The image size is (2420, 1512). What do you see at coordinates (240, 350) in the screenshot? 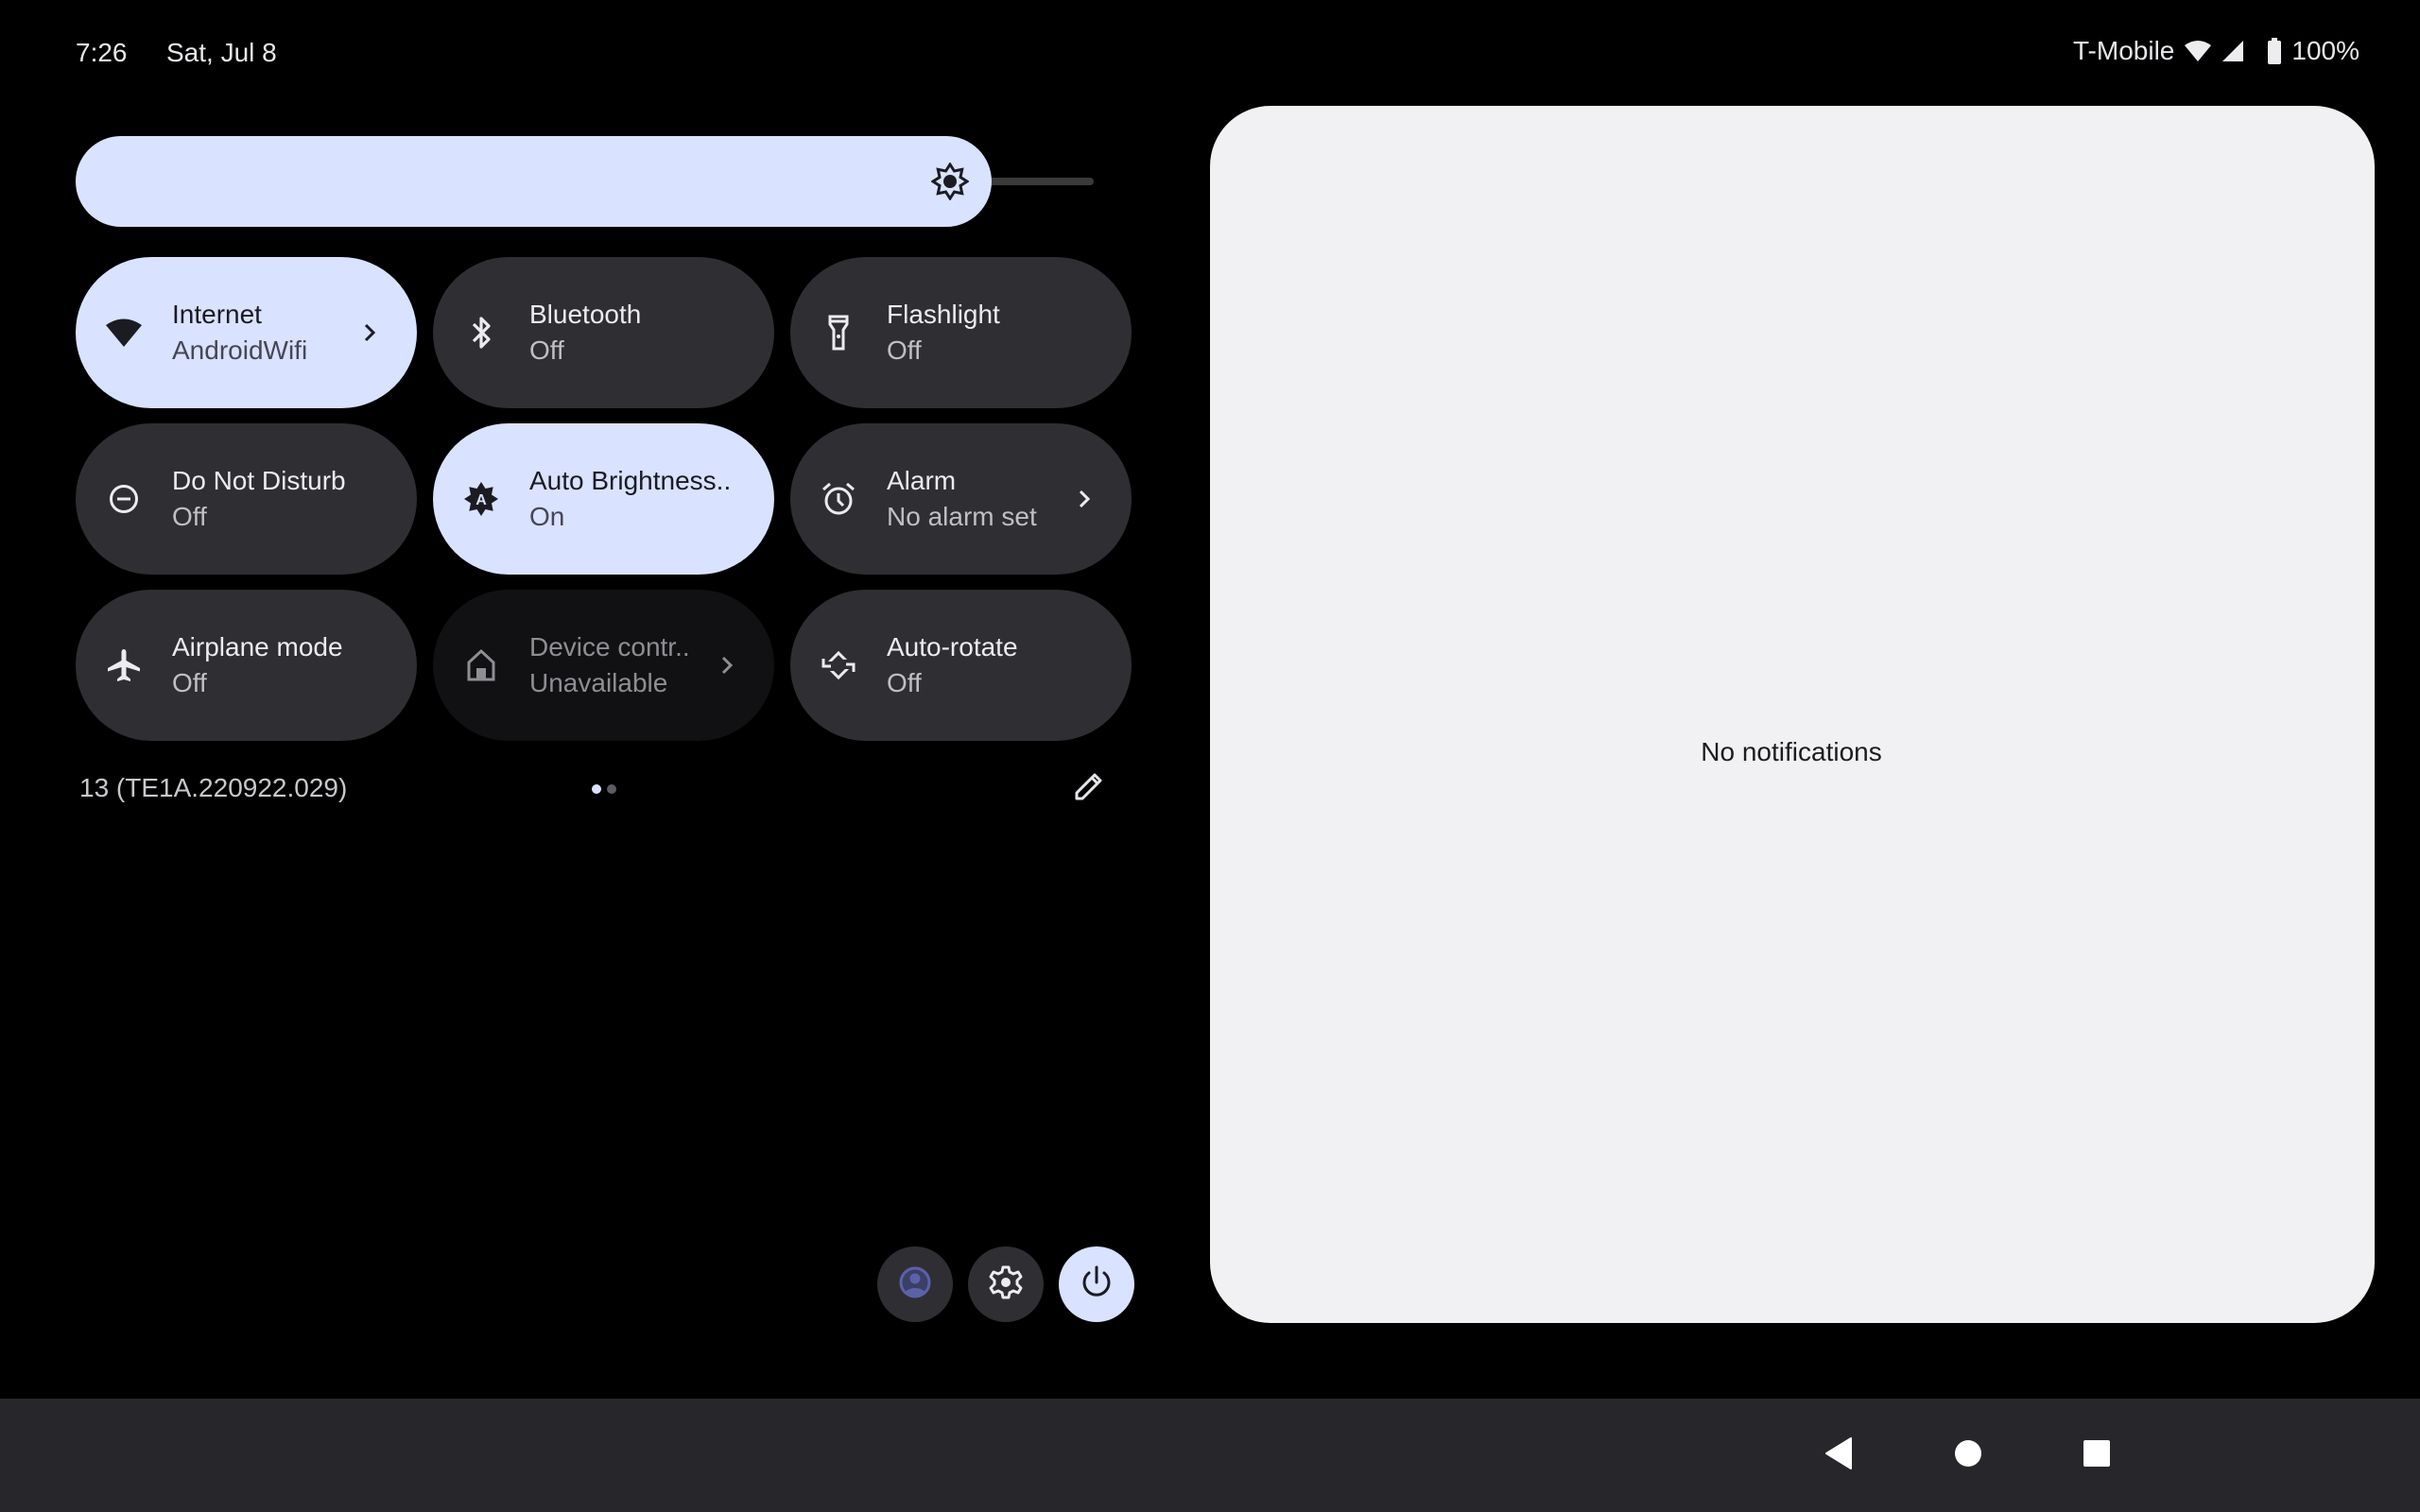
I see `tile-state: AndroidWifi` at bounding box center [240, 350].